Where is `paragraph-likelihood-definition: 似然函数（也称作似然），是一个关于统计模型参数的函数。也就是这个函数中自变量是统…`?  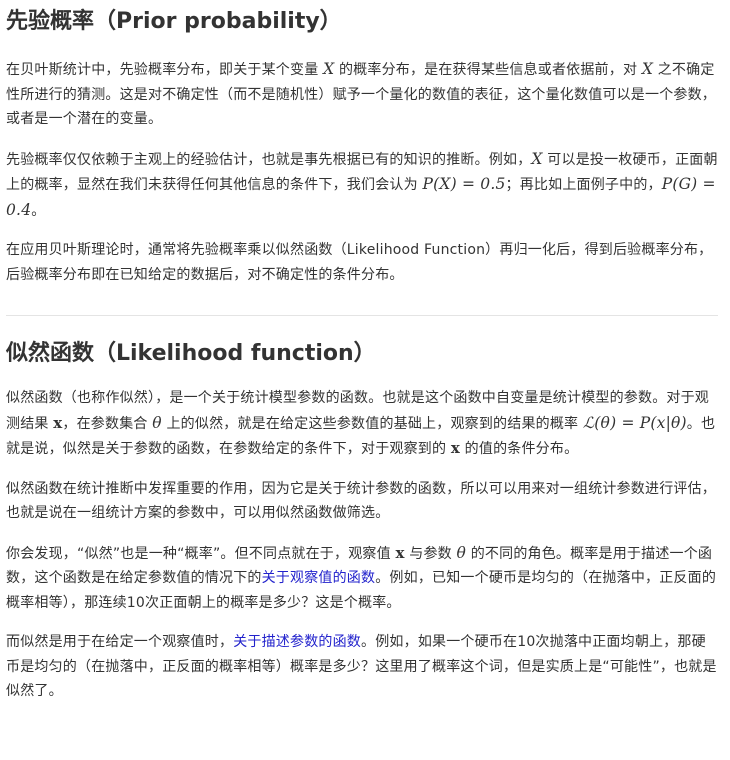
paragraph-likelihood-definition: 似然函数（也称作似然），是一个关于统计模型参数的函数。也就是这个函数中自变量是统… is located at coordinates (362, 424).